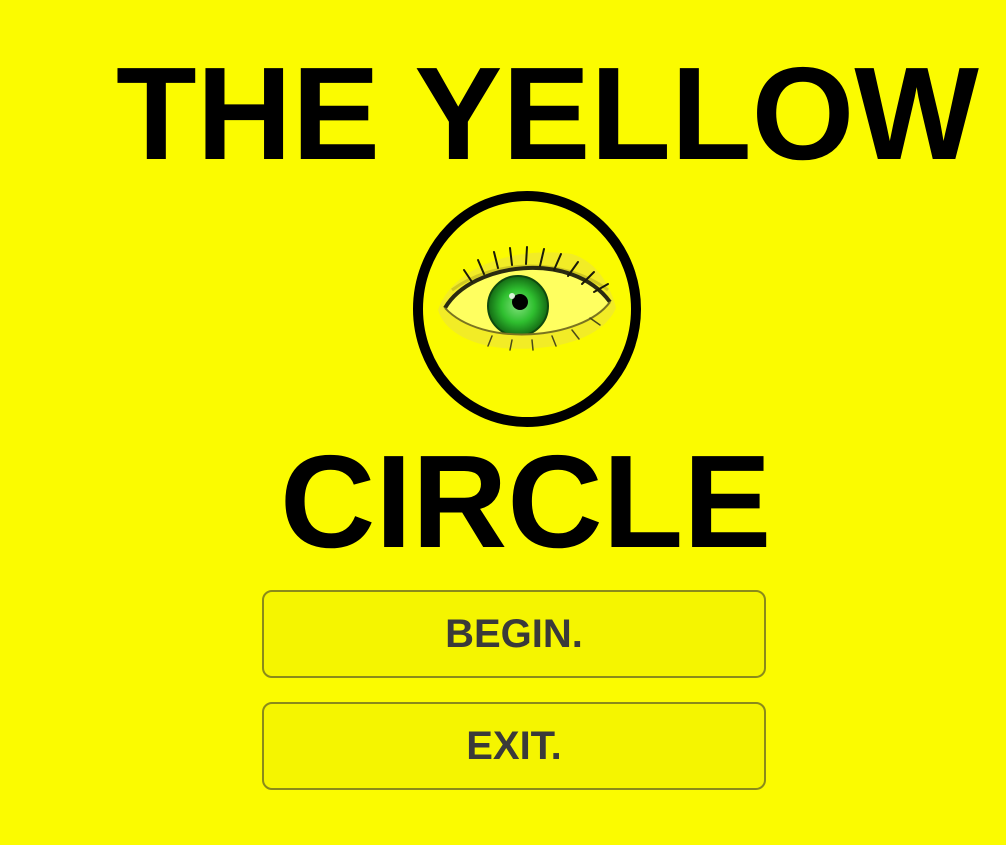 The image size is (1006, 845). I want to click on title-line-1: THE YELLOW, so click(547, 113).